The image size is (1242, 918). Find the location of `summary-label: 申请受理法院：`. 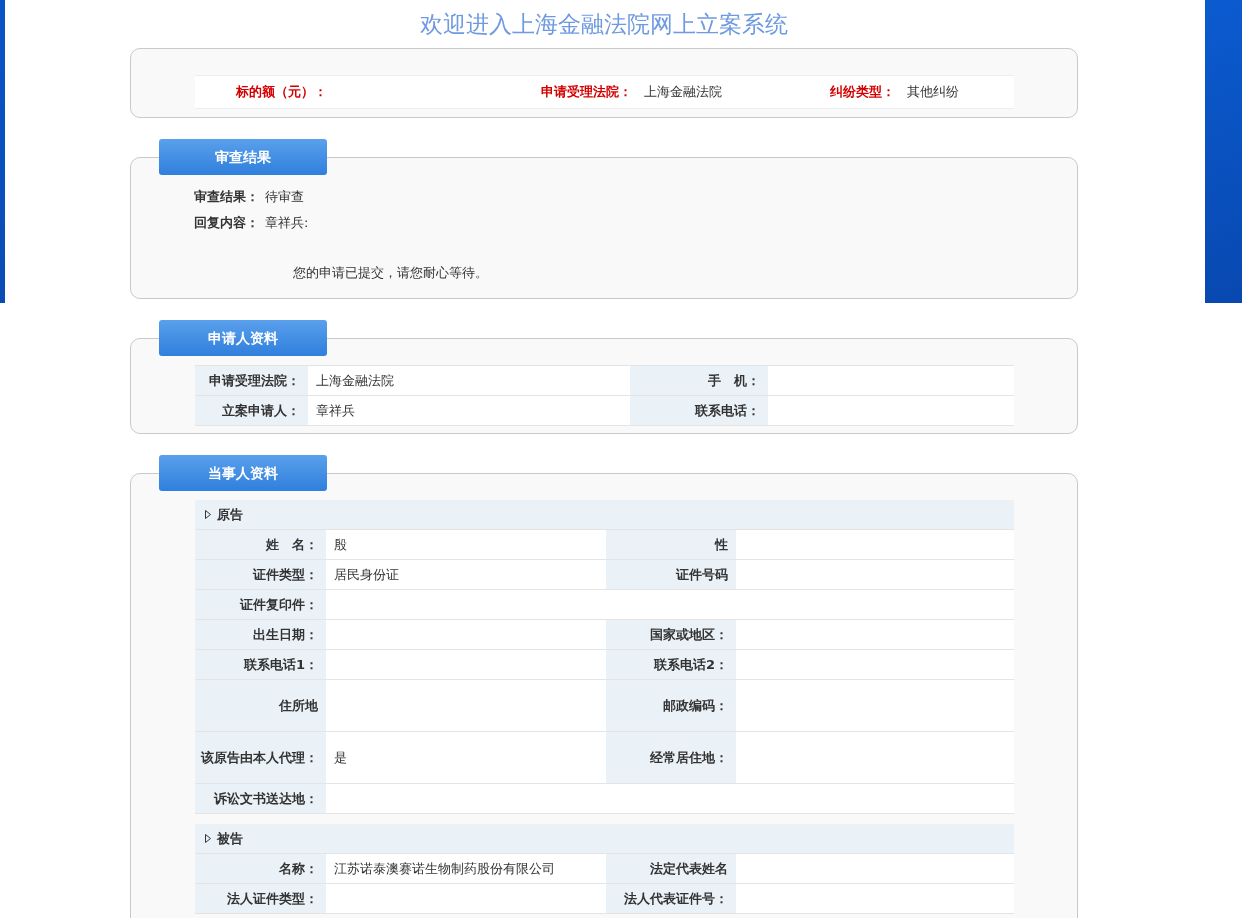

summary-label: 申请受理法院： is located at coordinates (586, 92).